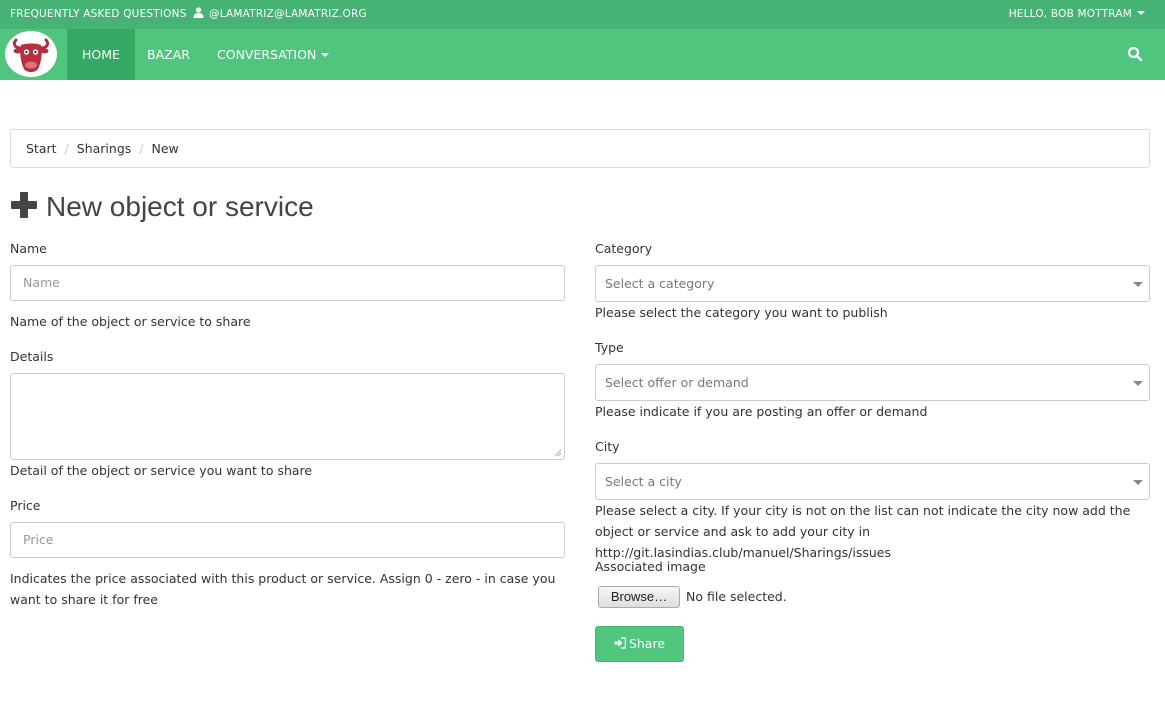  What do you see at coordinates (24, 205) in the screenshot?
I see `plus-icon` at bounding box center [24, 205].